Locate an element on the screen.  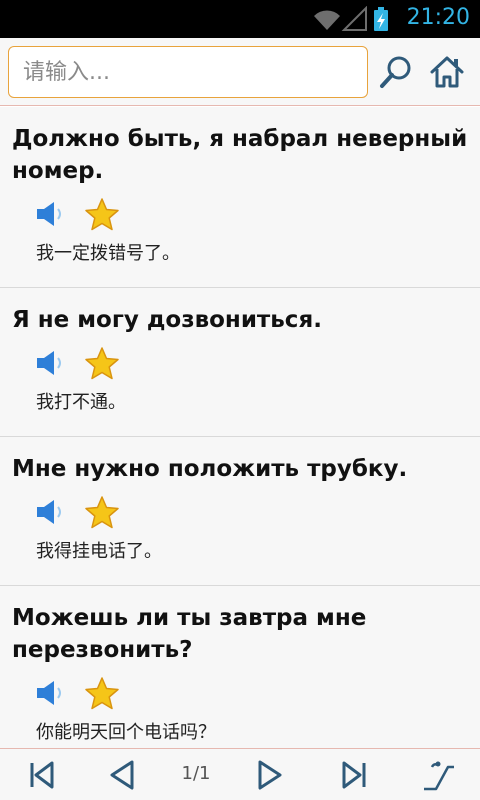
signal-icon is located at coordinates (354, 18).